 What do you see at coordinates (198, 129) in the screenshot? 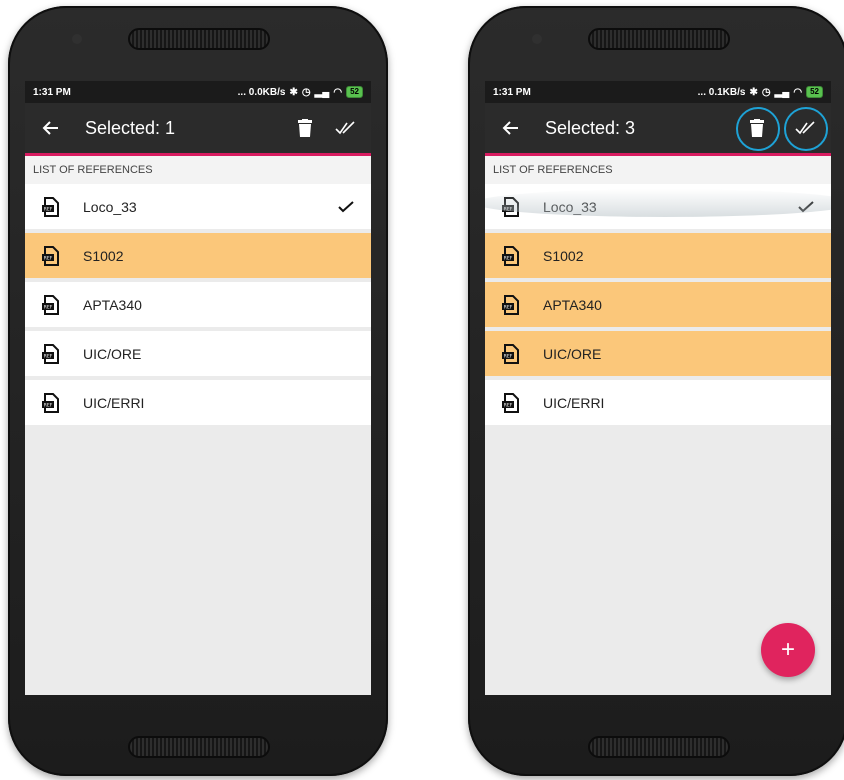
I see `app-bar: Selected: 1` at bounding box center [198, 129].